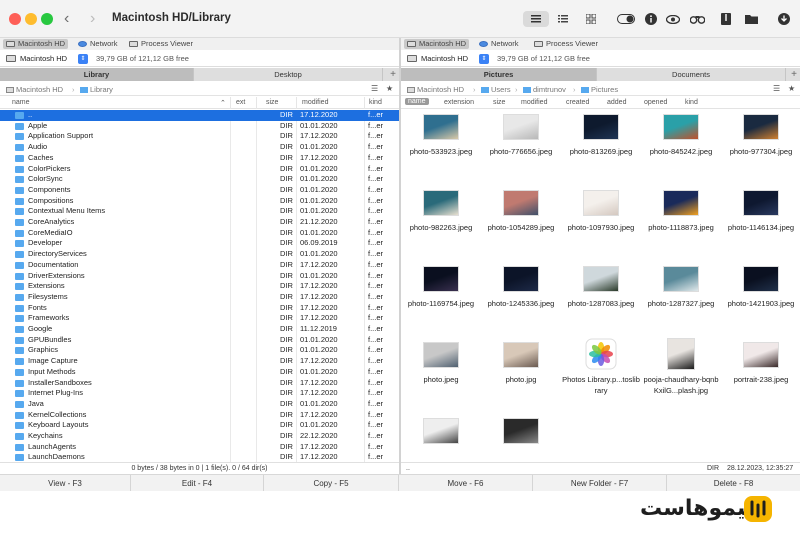 This screenshot has width=800, height=549. Describe the element at coordinates (441, 377) in the screenshot. I see `grid-item: photo.jpeg` at that location.